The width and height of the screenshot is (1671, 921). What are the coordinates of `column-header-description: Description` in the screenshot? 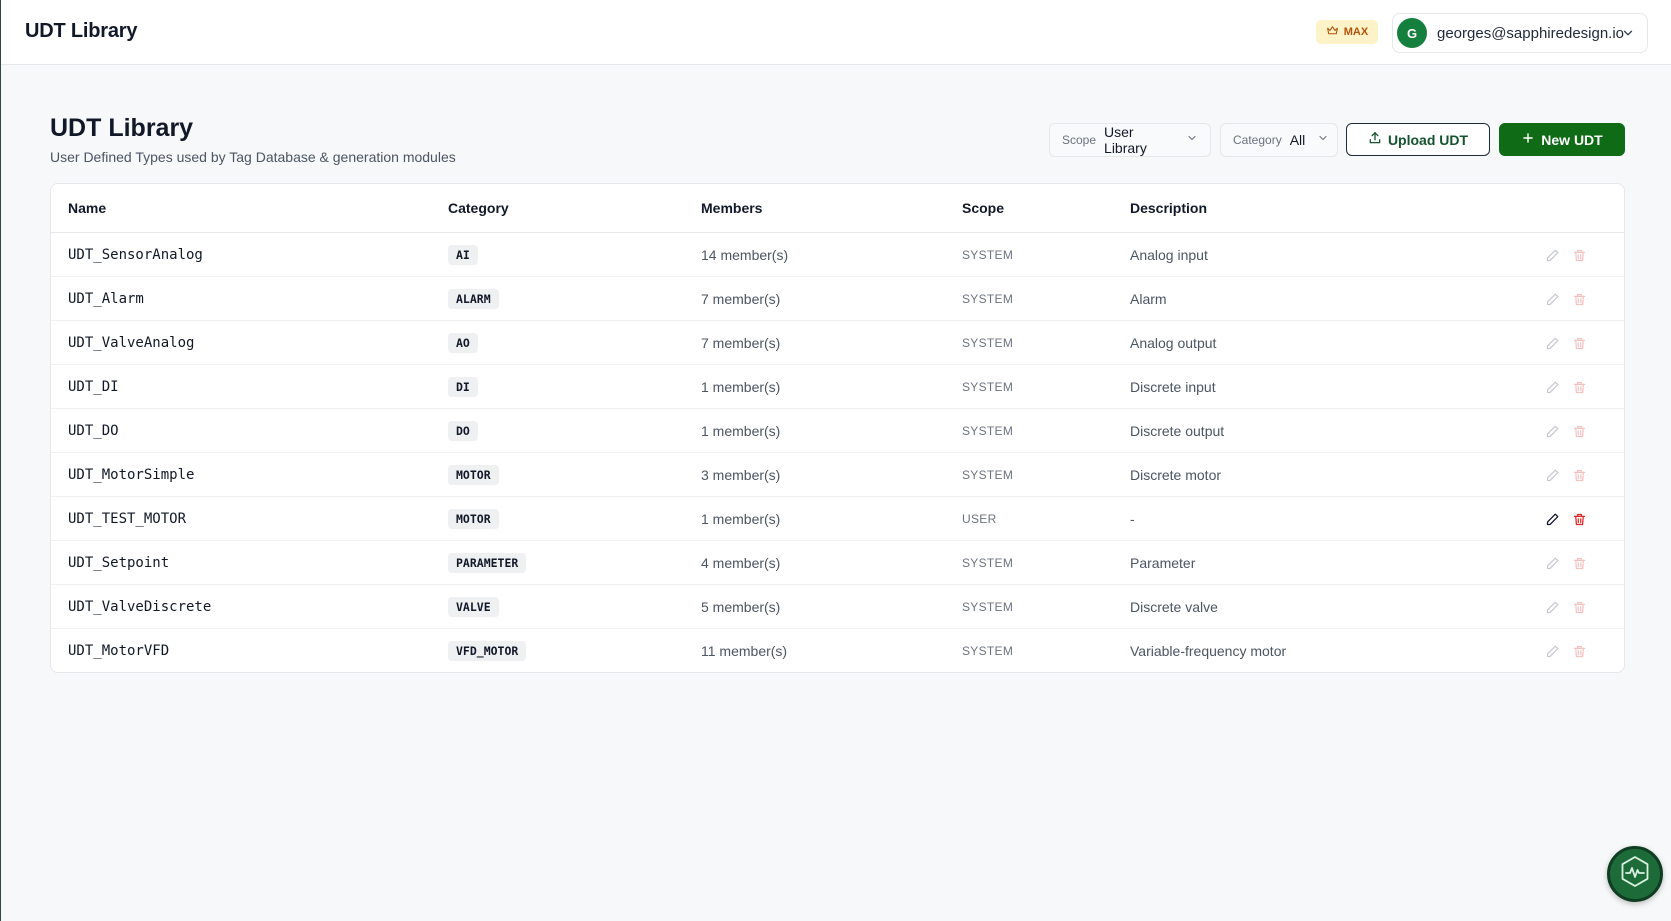 It's located at (1168, 208).